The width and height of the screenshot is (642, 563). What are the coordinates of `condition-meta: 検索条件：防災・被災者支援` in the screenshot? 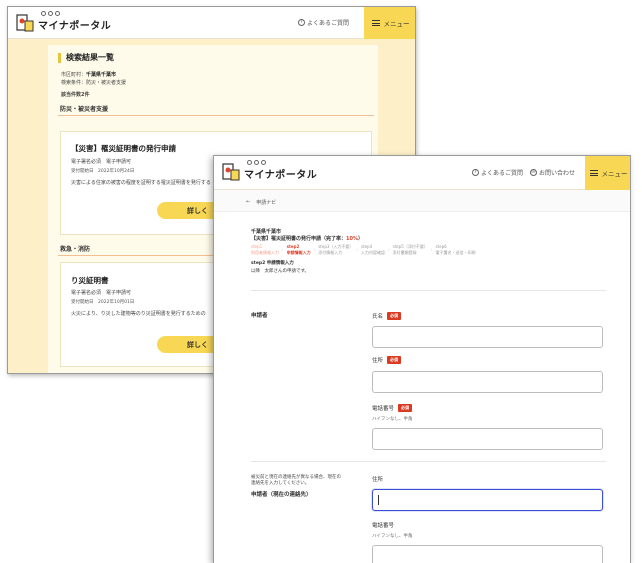 It's located at (94, 83).